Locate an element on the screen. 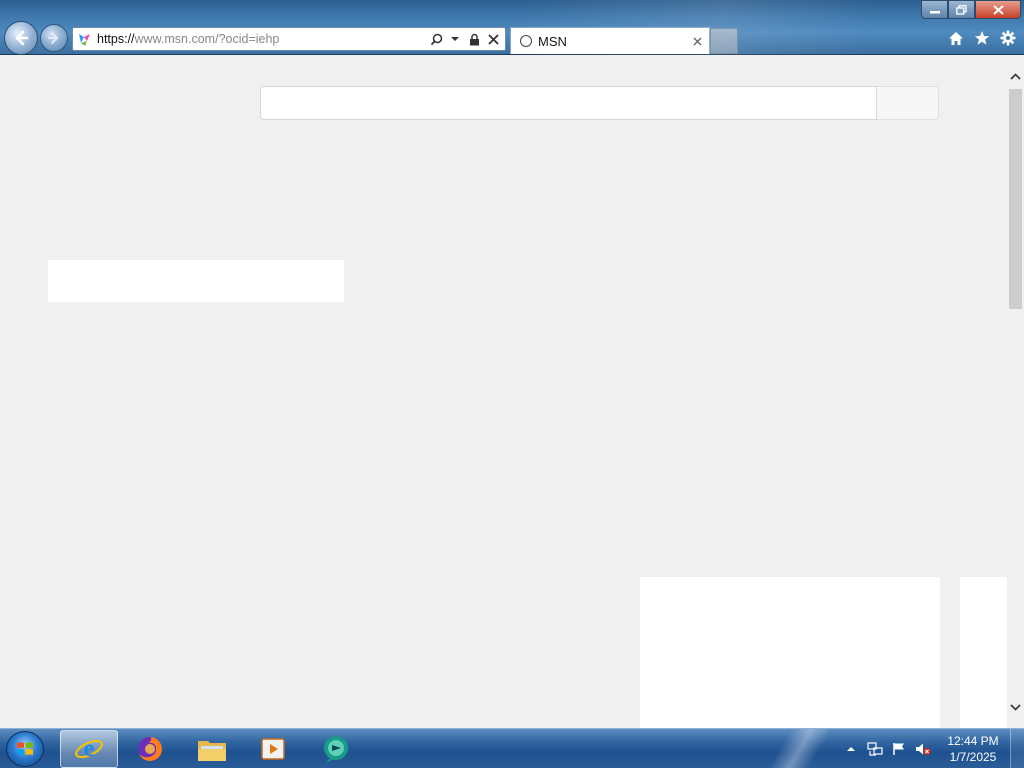 The image size is (1024, 768). media-player-icon is located at coordinates (273, 749).